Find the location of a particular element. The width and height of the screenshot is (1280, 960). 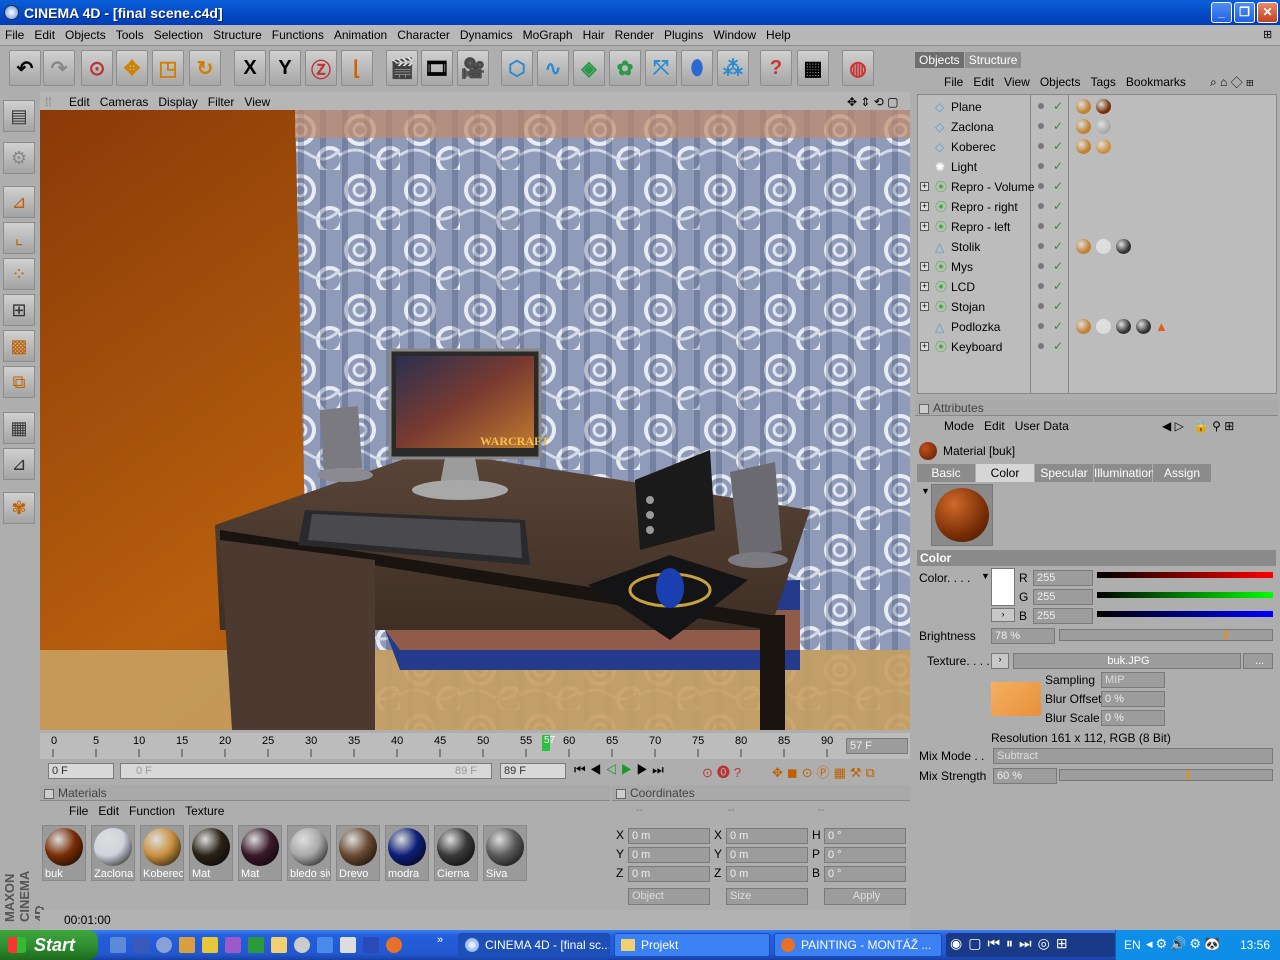

close-button: ✕ is located at coordinates (1267, 12).